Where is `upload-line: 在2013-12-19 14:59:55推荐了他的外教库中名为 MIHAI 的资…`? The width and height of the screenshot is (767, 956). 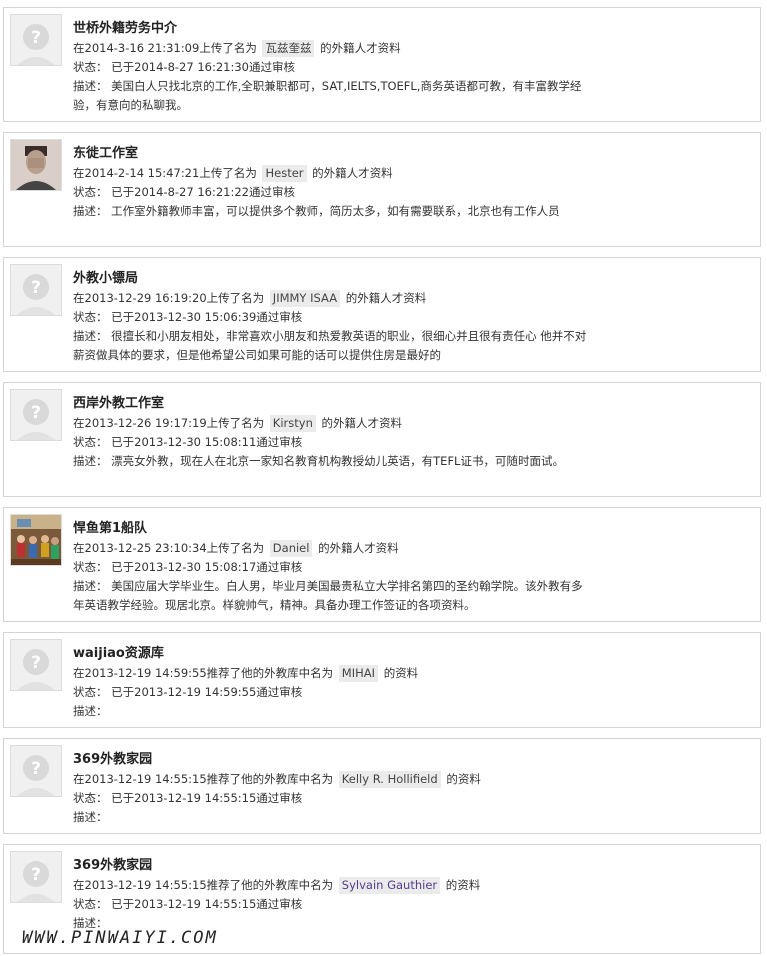
upload-line: 在2013-12-19 14:59:55推荐了他的外教库中名为 MIHAI 的资… is located at coordinates (333, 673).